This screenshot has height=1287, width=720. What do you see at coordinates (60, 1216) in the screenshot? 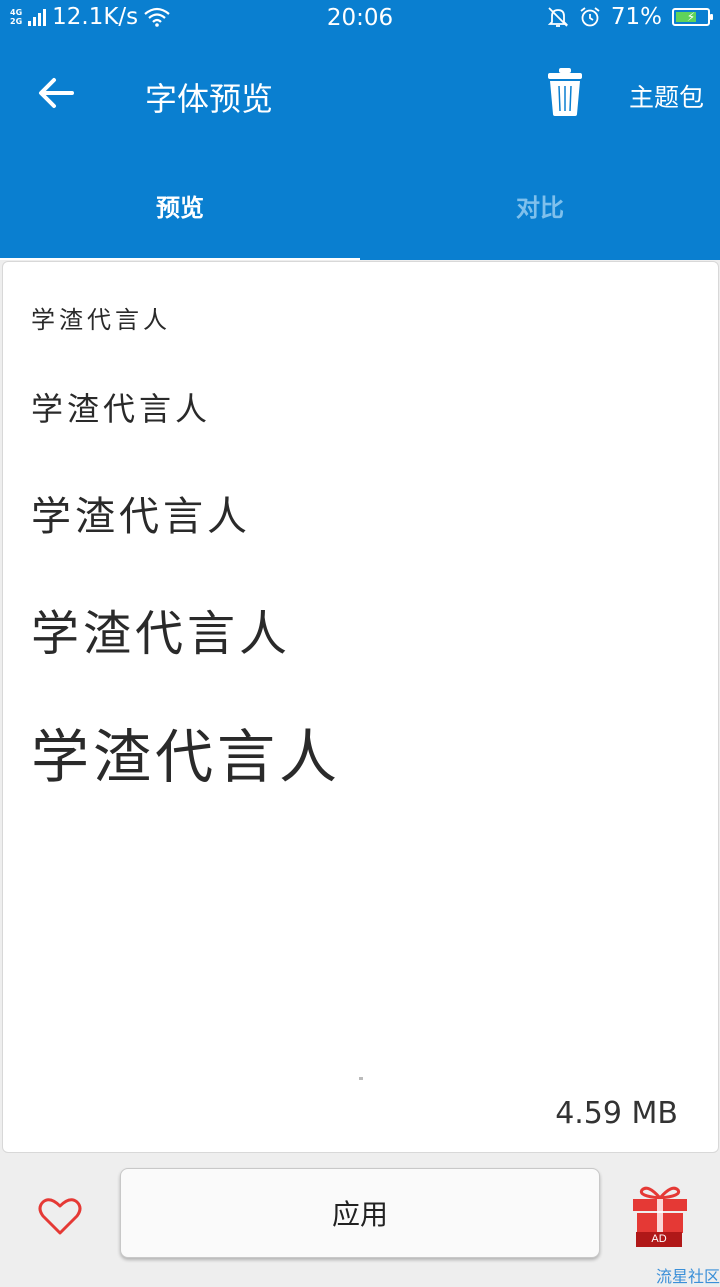
I see `heart-icon` at bounding box center [60, 1216].